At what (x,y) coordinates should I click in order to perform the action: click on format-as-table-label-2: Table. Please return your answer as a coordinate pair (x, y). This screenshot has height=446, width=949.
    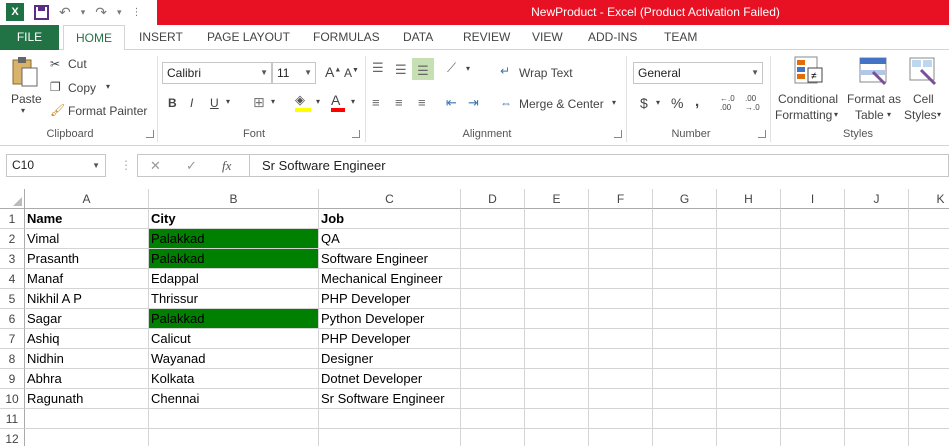
    Looking at the image, I should click on (869, 115).